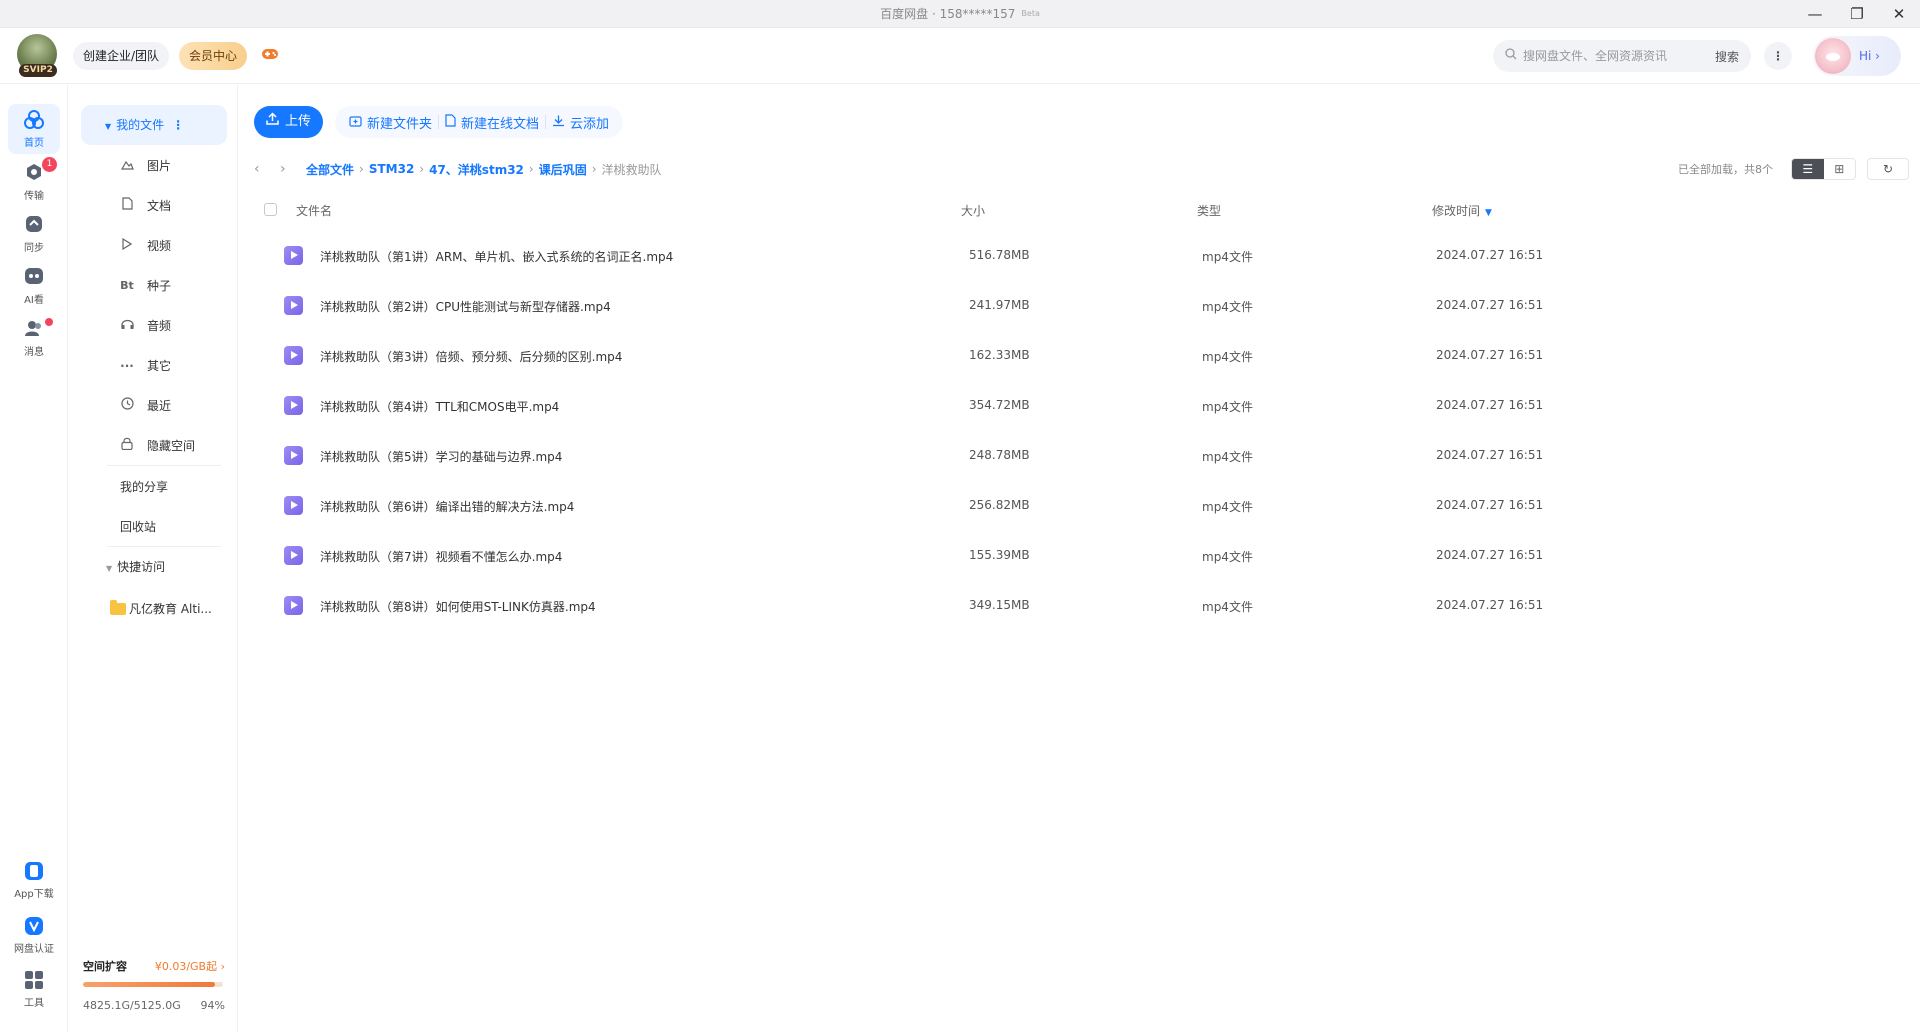 Image resolution: width=1920 pixels, height=1032 pixels. I want to click on forward-icon: ›, so click(293, 169).